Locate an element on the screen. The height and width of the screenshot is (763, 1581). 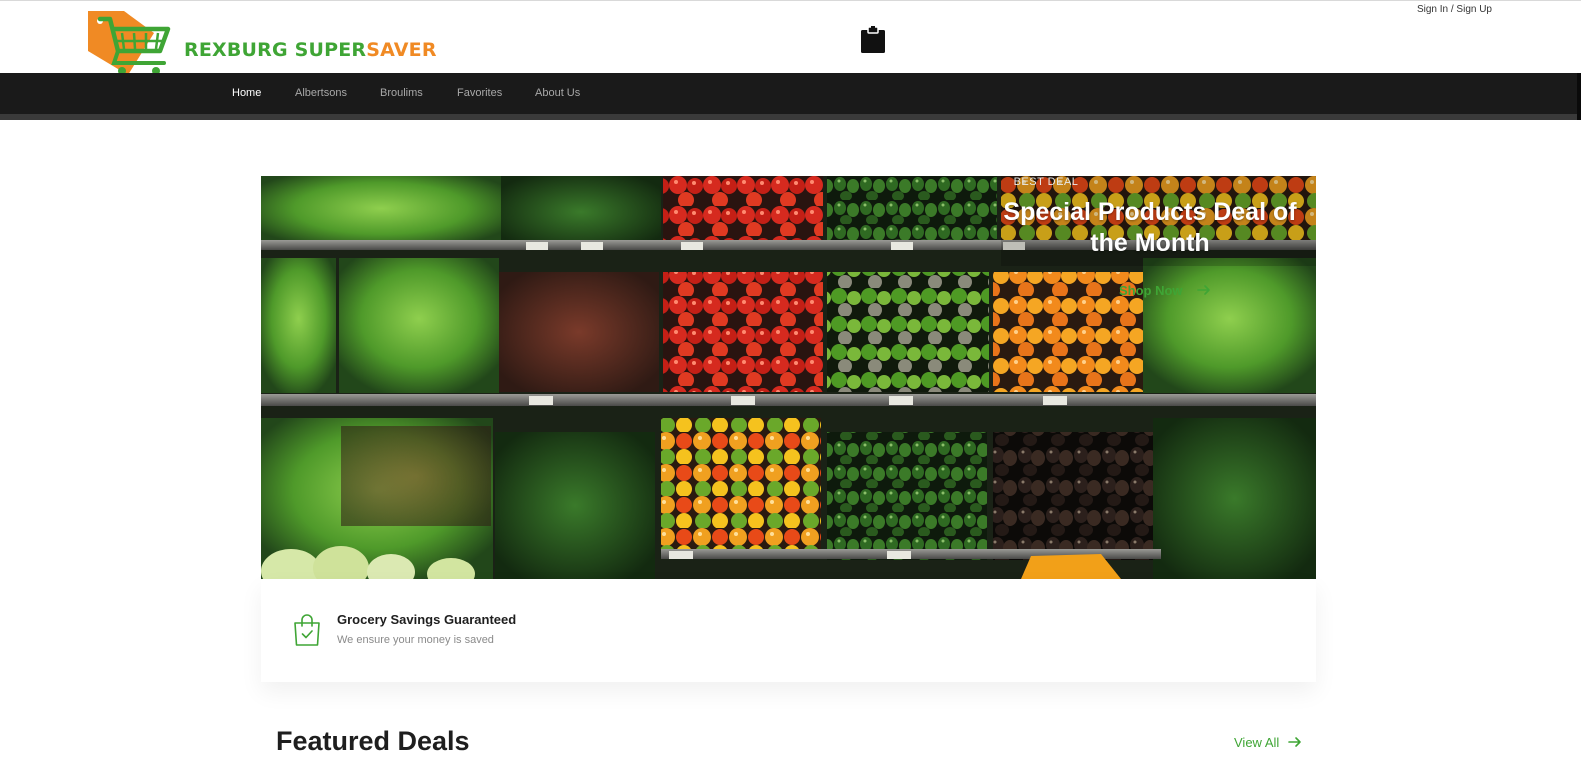
brand-name: REXBURG SUPERSAVER is located at coordinates (310, 50).